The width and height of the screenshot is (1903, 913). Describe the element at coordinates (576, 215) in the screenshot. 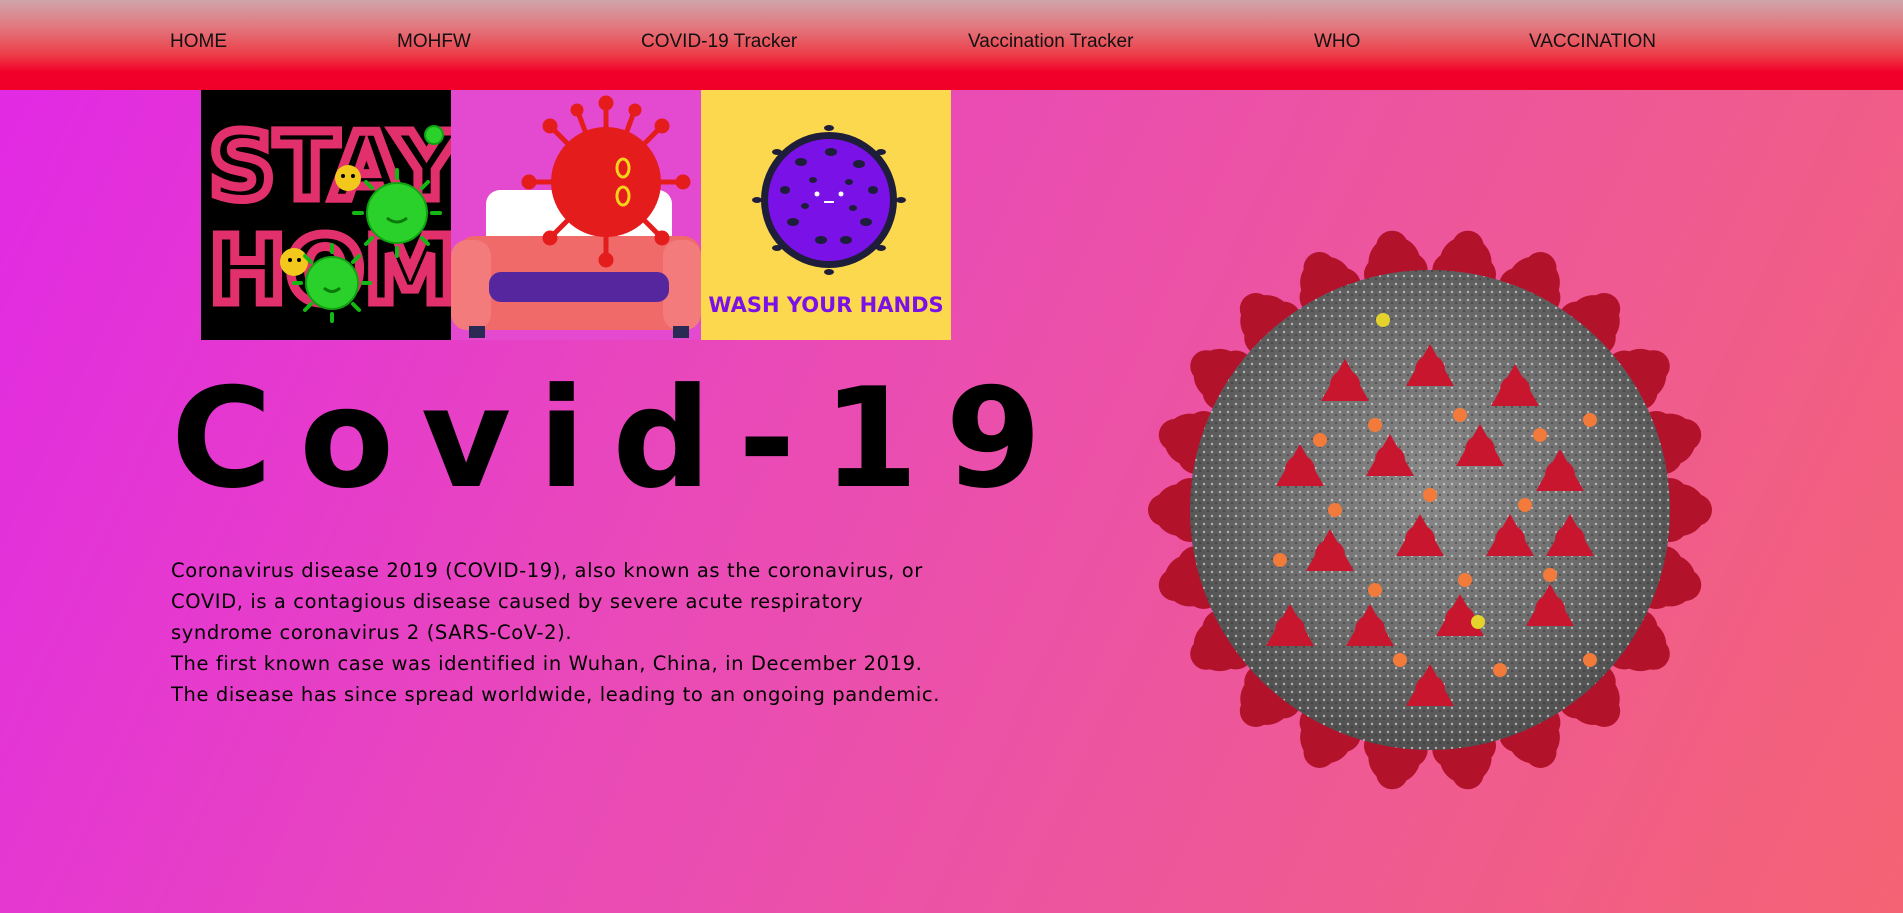

I see `virus-on-couch-illustration` at that location.